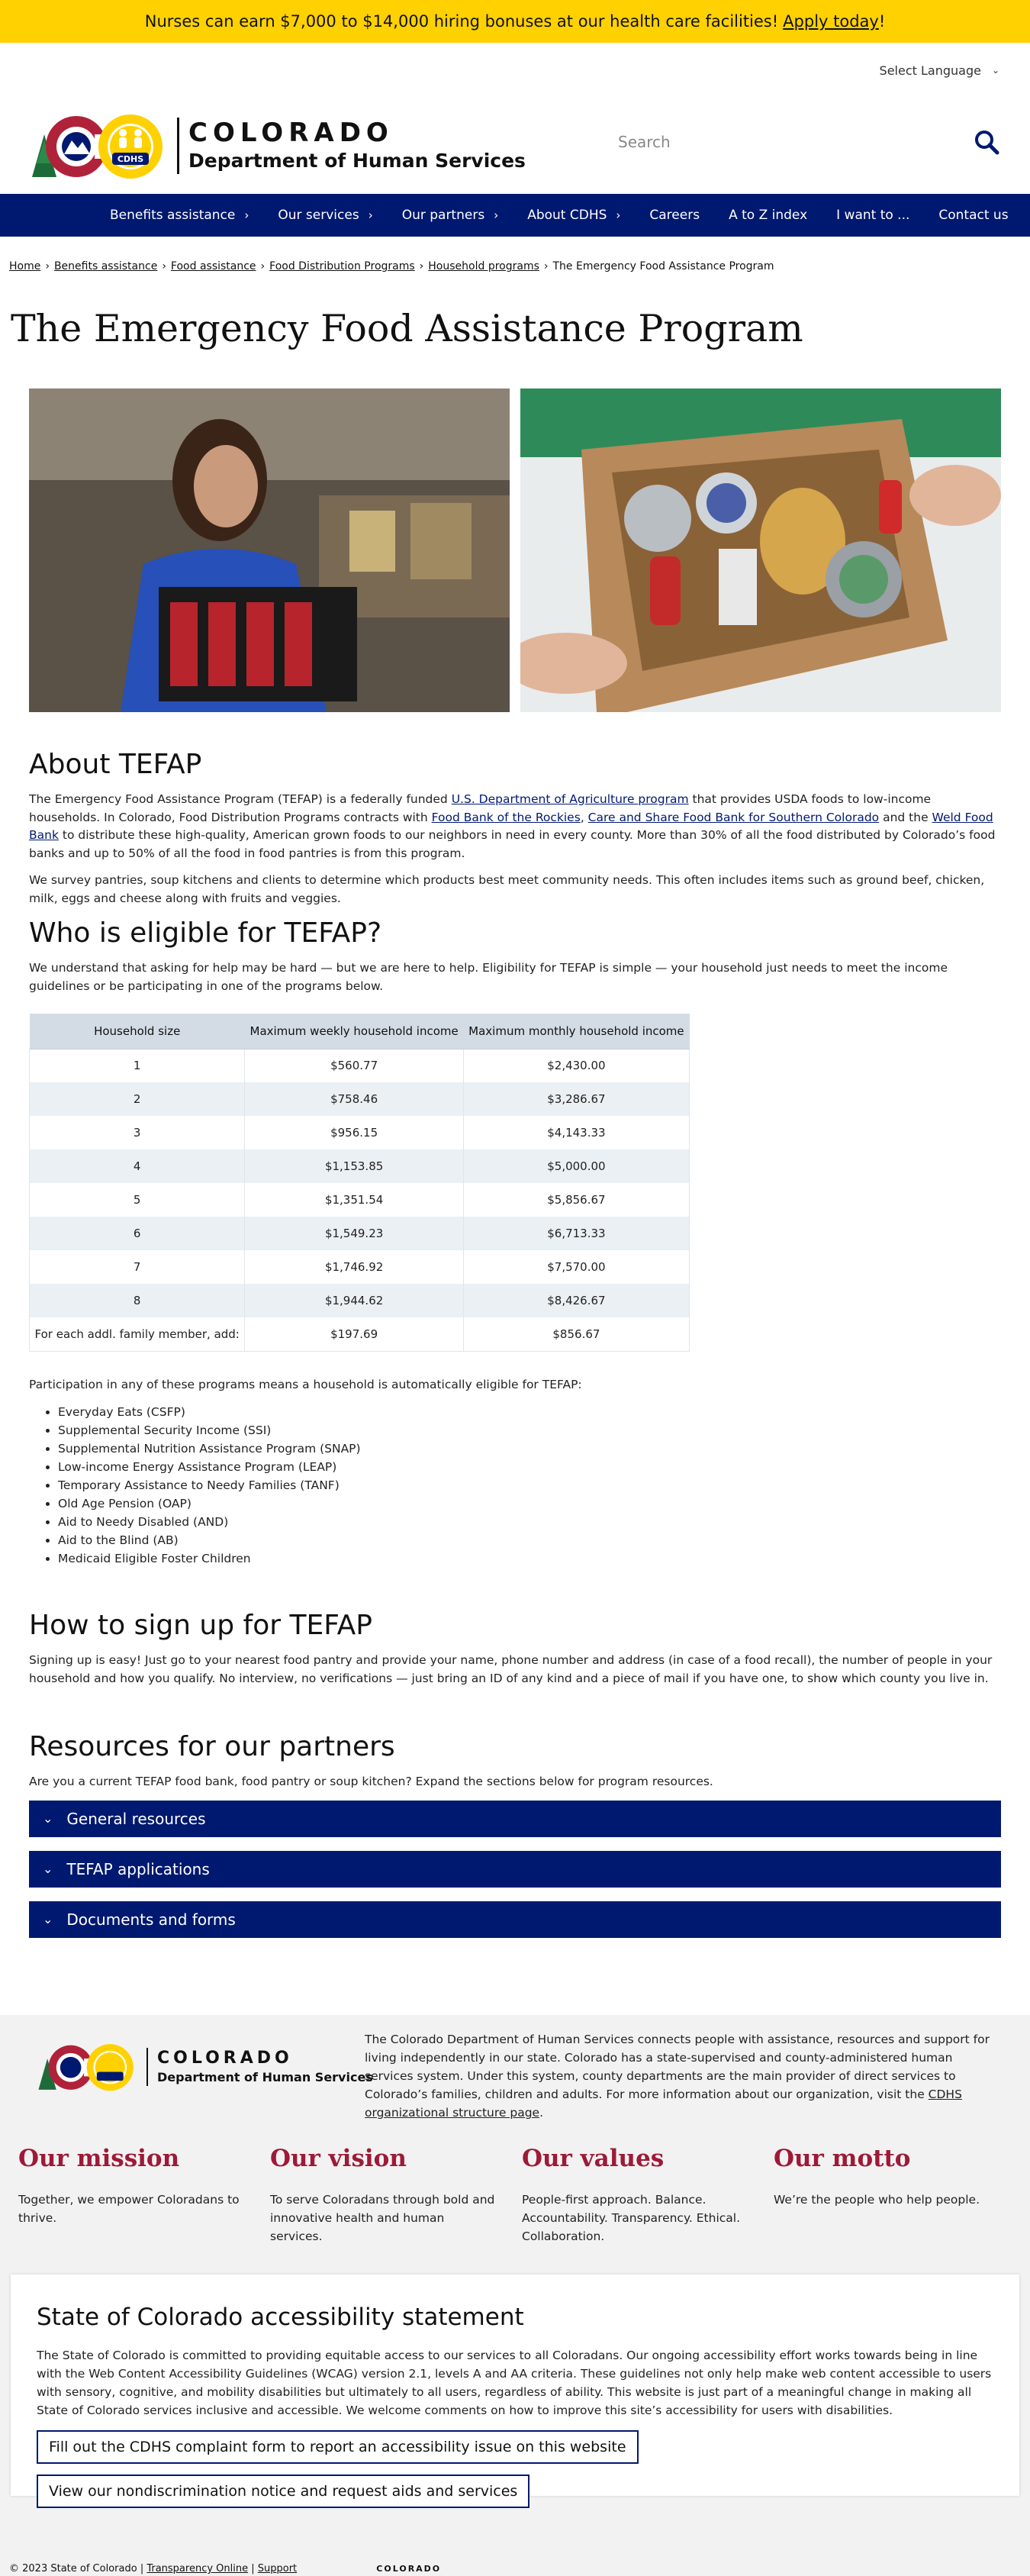 The image size is (1030, 2576). Describe the element at coordinates (357, 161) in the screenshot. I see `logo-department: Department of Human Services` at that location.